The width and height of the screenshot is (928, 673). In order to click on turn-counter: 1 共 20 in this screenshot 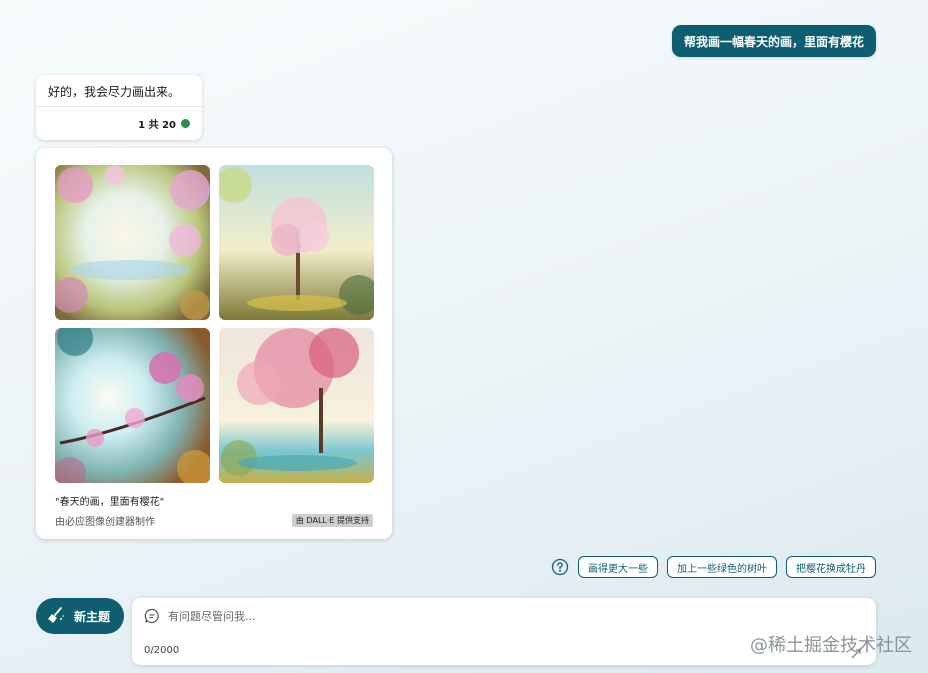, I will do `click(164, 123)`.